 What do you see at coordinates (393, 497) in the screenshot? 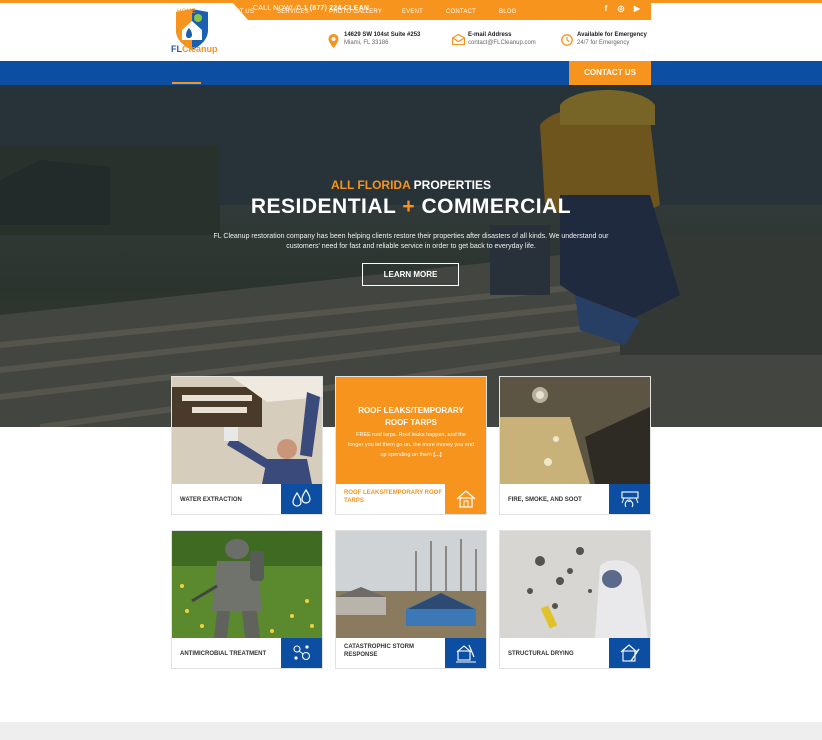
I see `service-label: ROOF LEAKS/TEMPORARY ROOF TARPS` at bounding box center [393, 497].